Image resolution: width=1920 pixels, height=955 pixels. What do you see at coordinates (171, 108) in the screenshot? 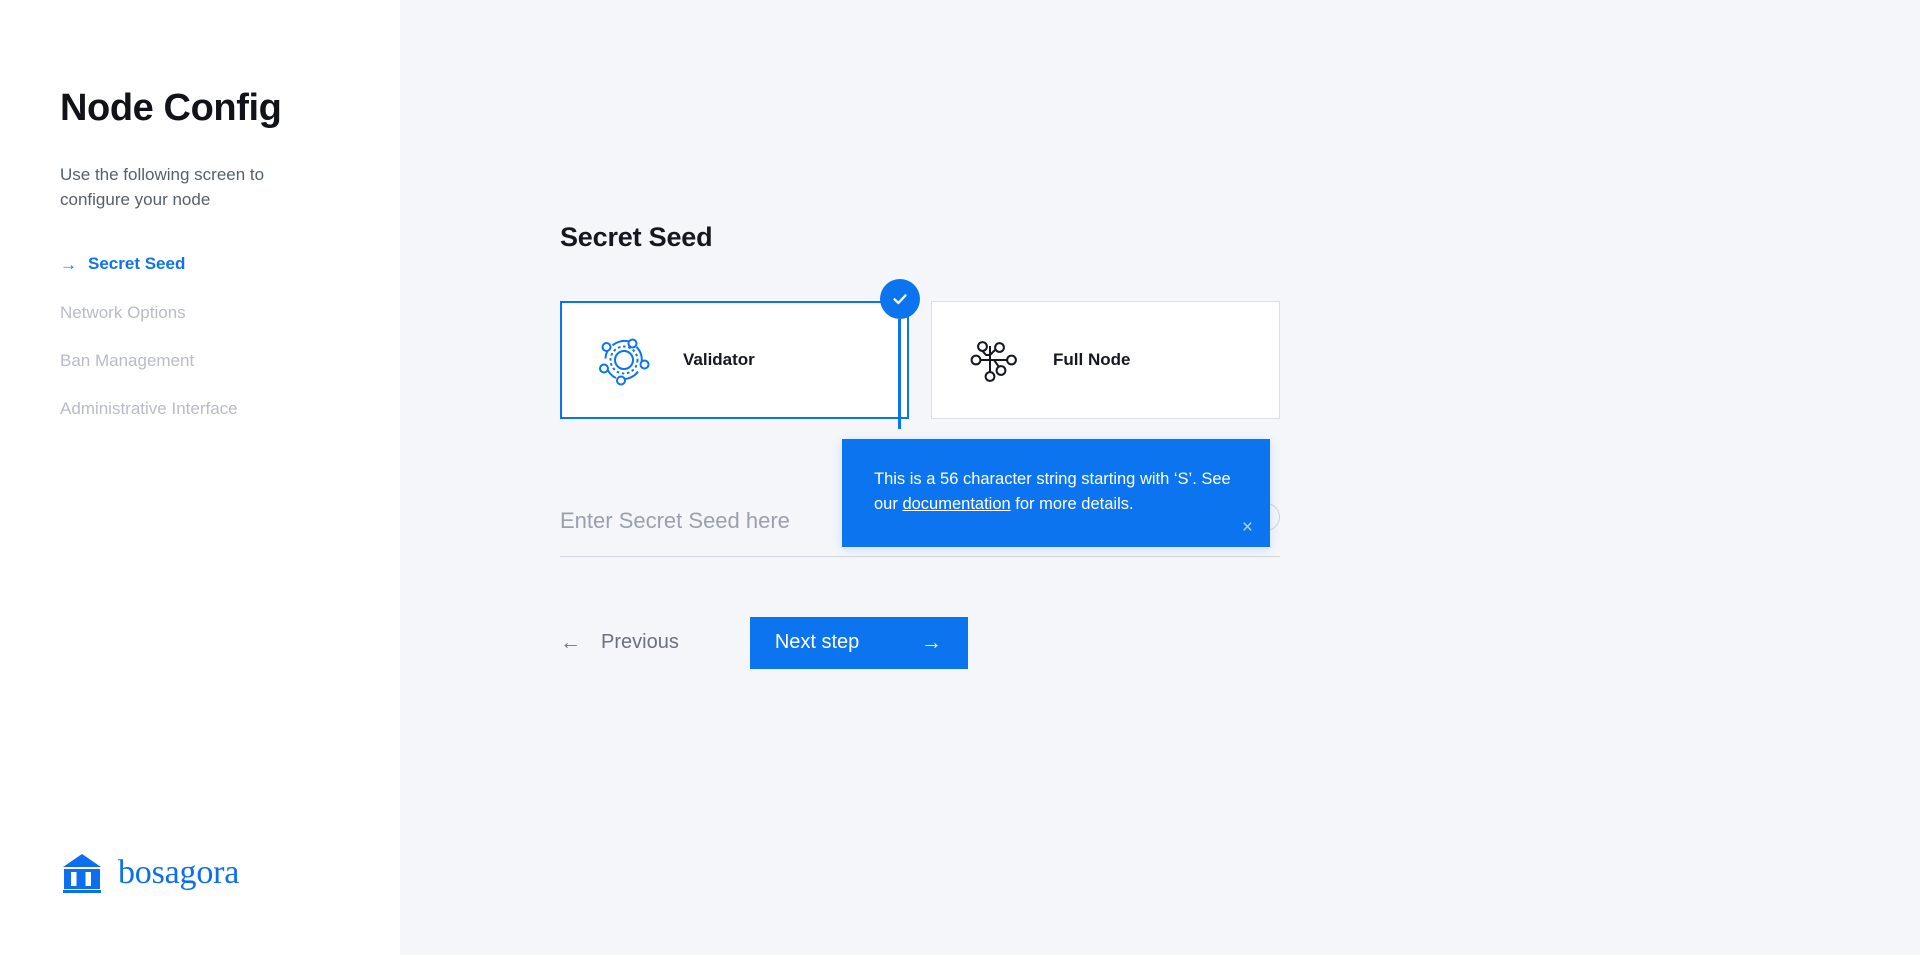
I see `page-title: Node Config` at bounding box center [171, 108].